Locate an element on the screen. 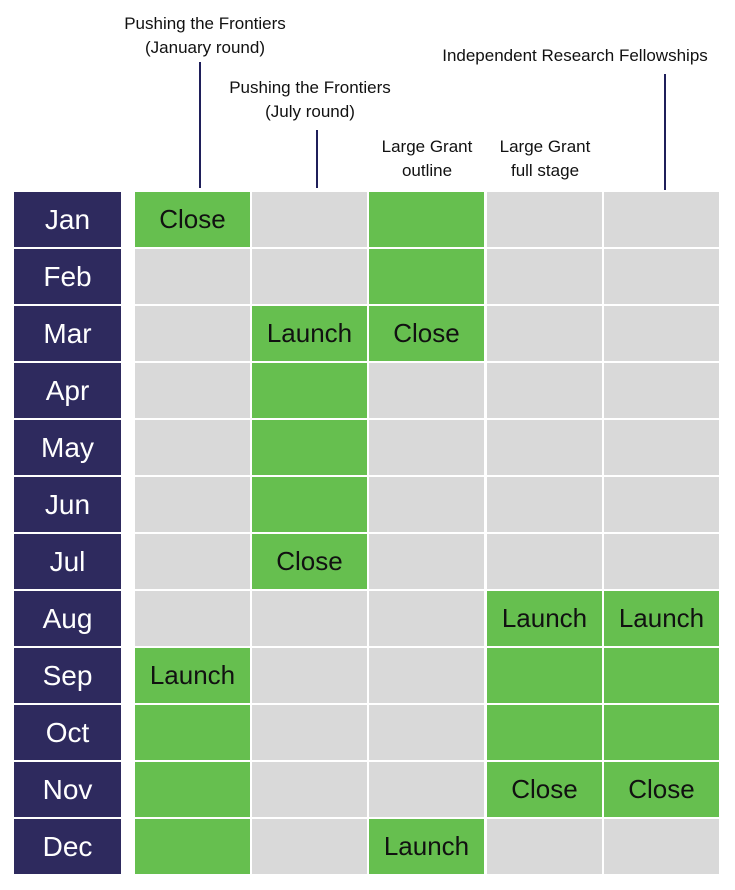 Image resolution: width=735 pixels, height=890 pixels. month-label: Aug is located at coordinates (67, 618).